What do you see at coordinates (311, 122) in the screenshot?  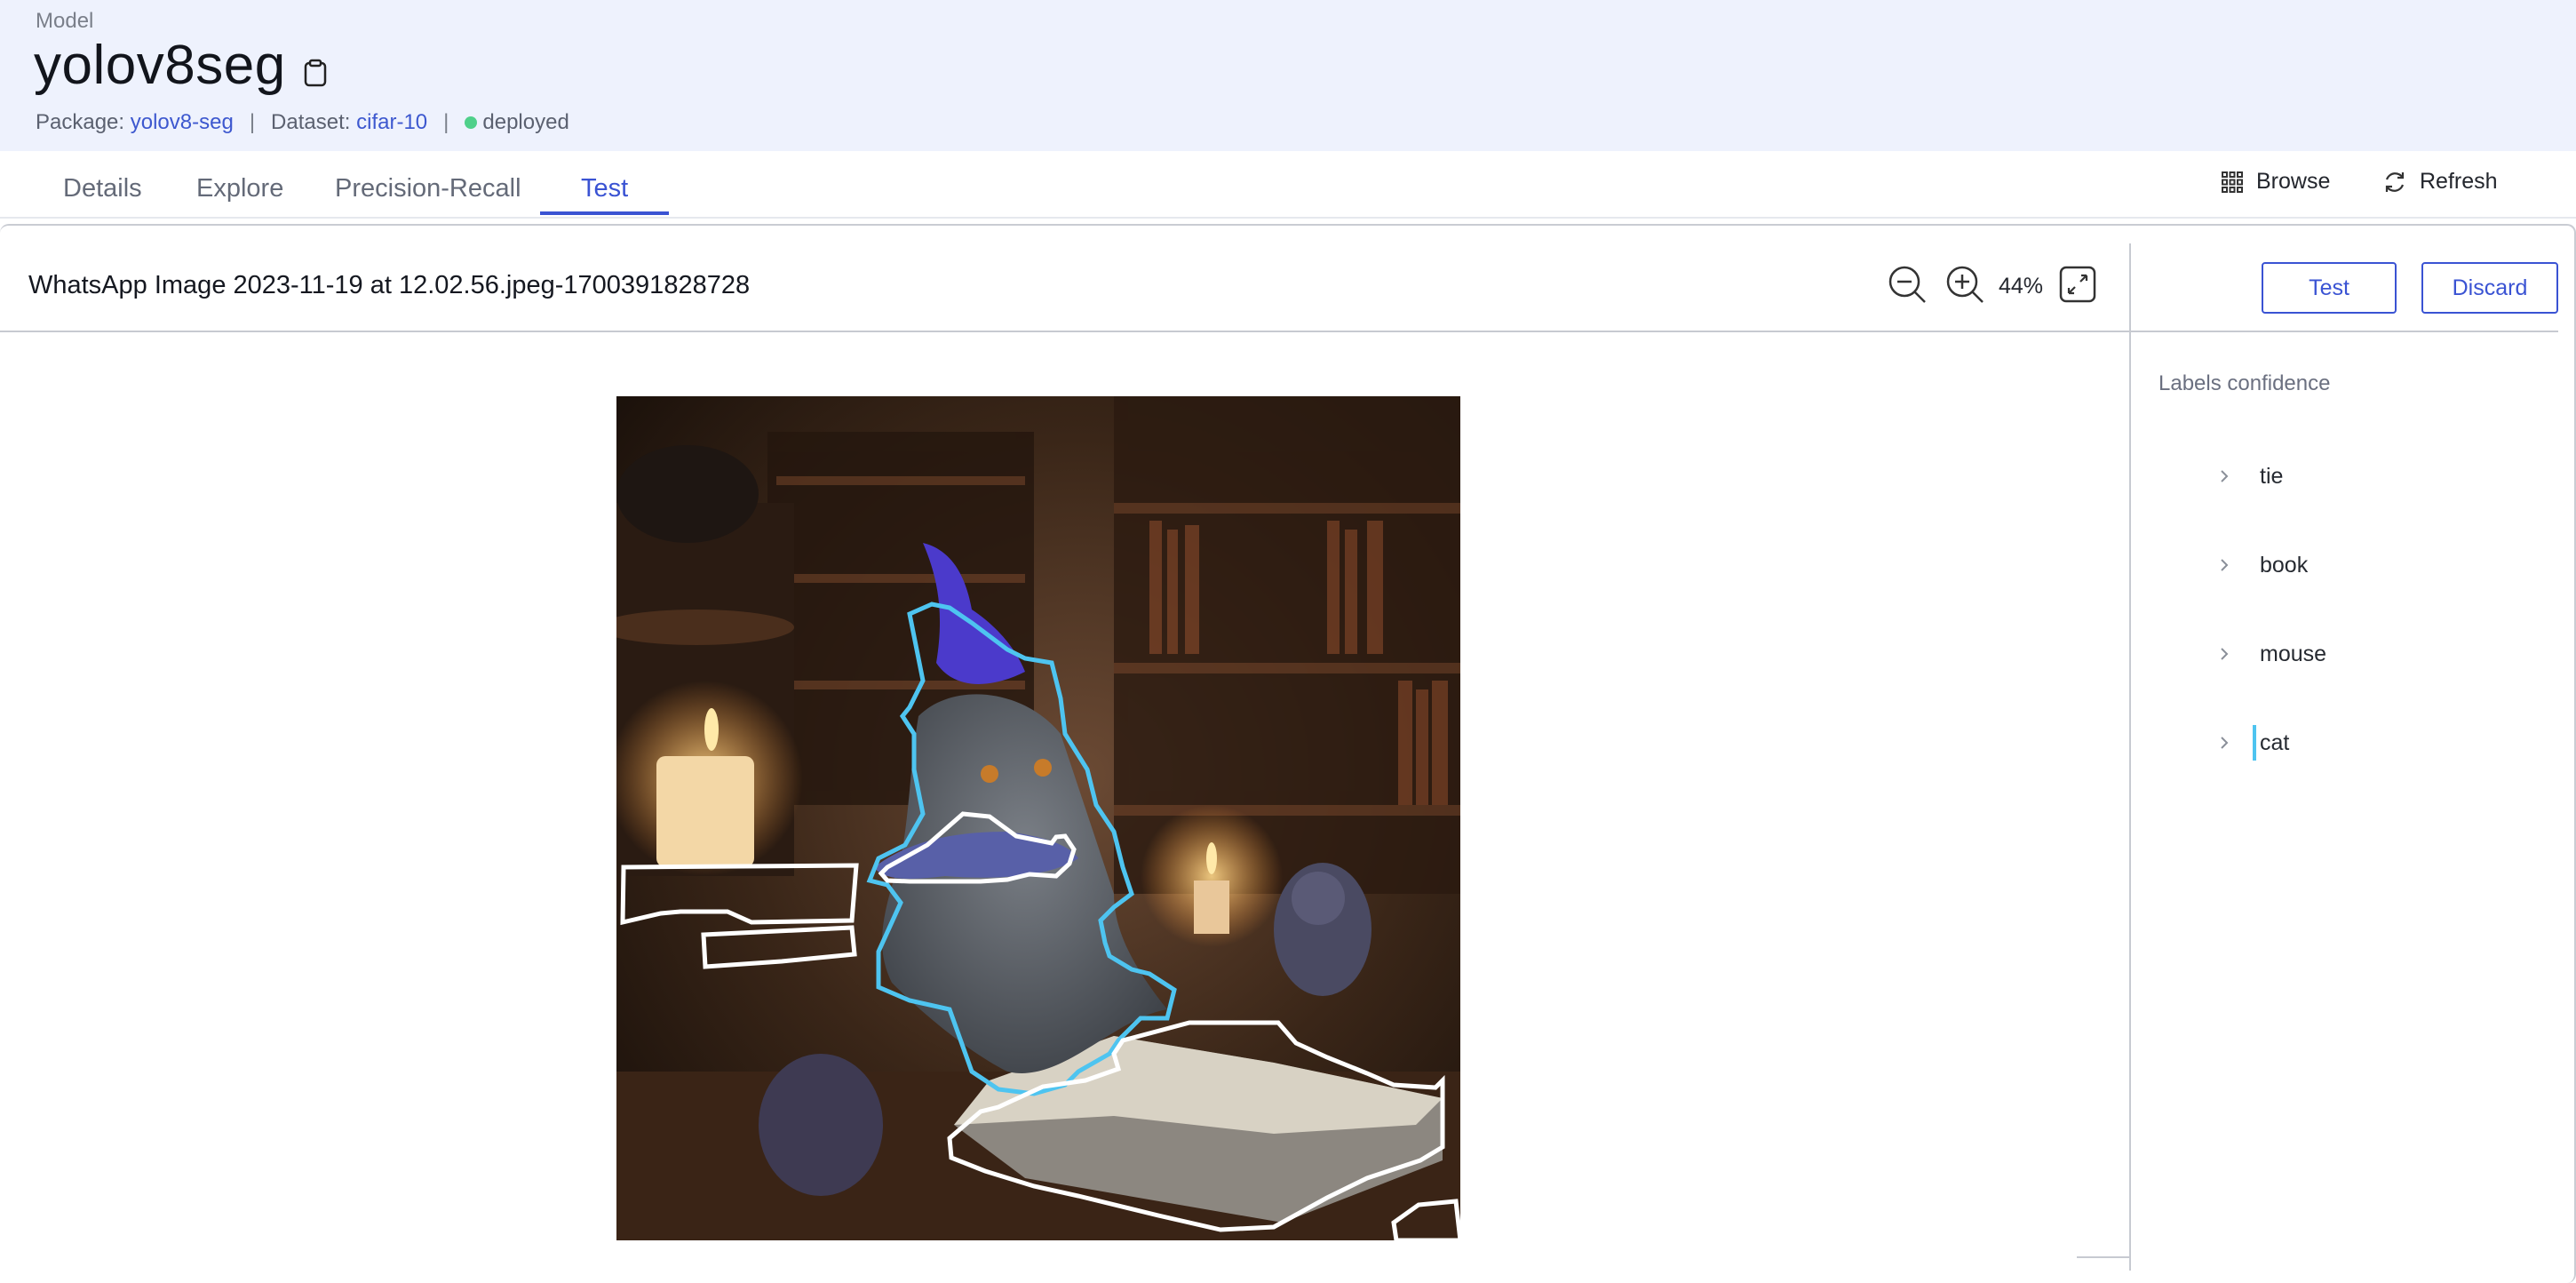 I see `dataset-label: Dataset:` at bounding box center [311, 122].